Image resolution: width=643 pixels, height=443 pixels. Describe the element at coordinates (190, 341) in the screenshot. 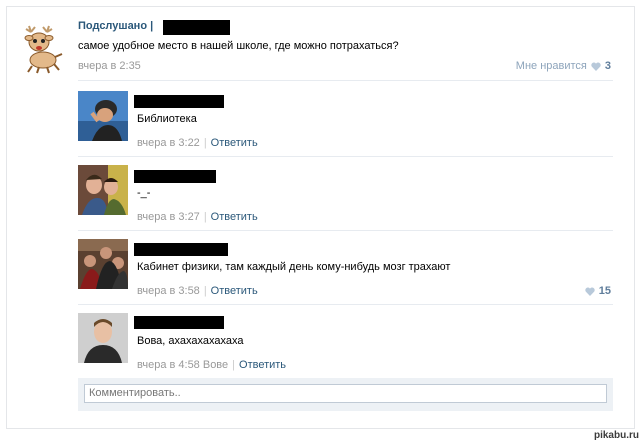

I see `comment-text: Вова, ахахахахахаха` at that location.